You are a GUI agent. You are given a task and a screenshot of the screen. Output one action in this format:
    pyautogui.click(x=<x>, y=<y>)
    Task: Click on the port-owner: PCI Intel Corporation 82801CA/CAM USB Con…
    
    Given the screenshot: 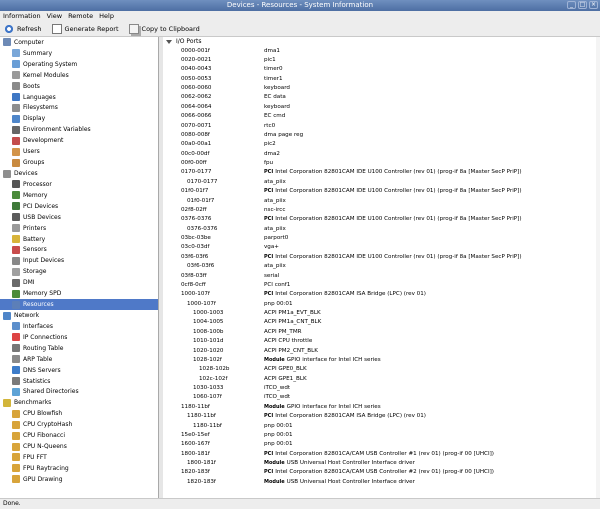 What is the action you would take?
    pyautogui.click(x=379, y=472)
    